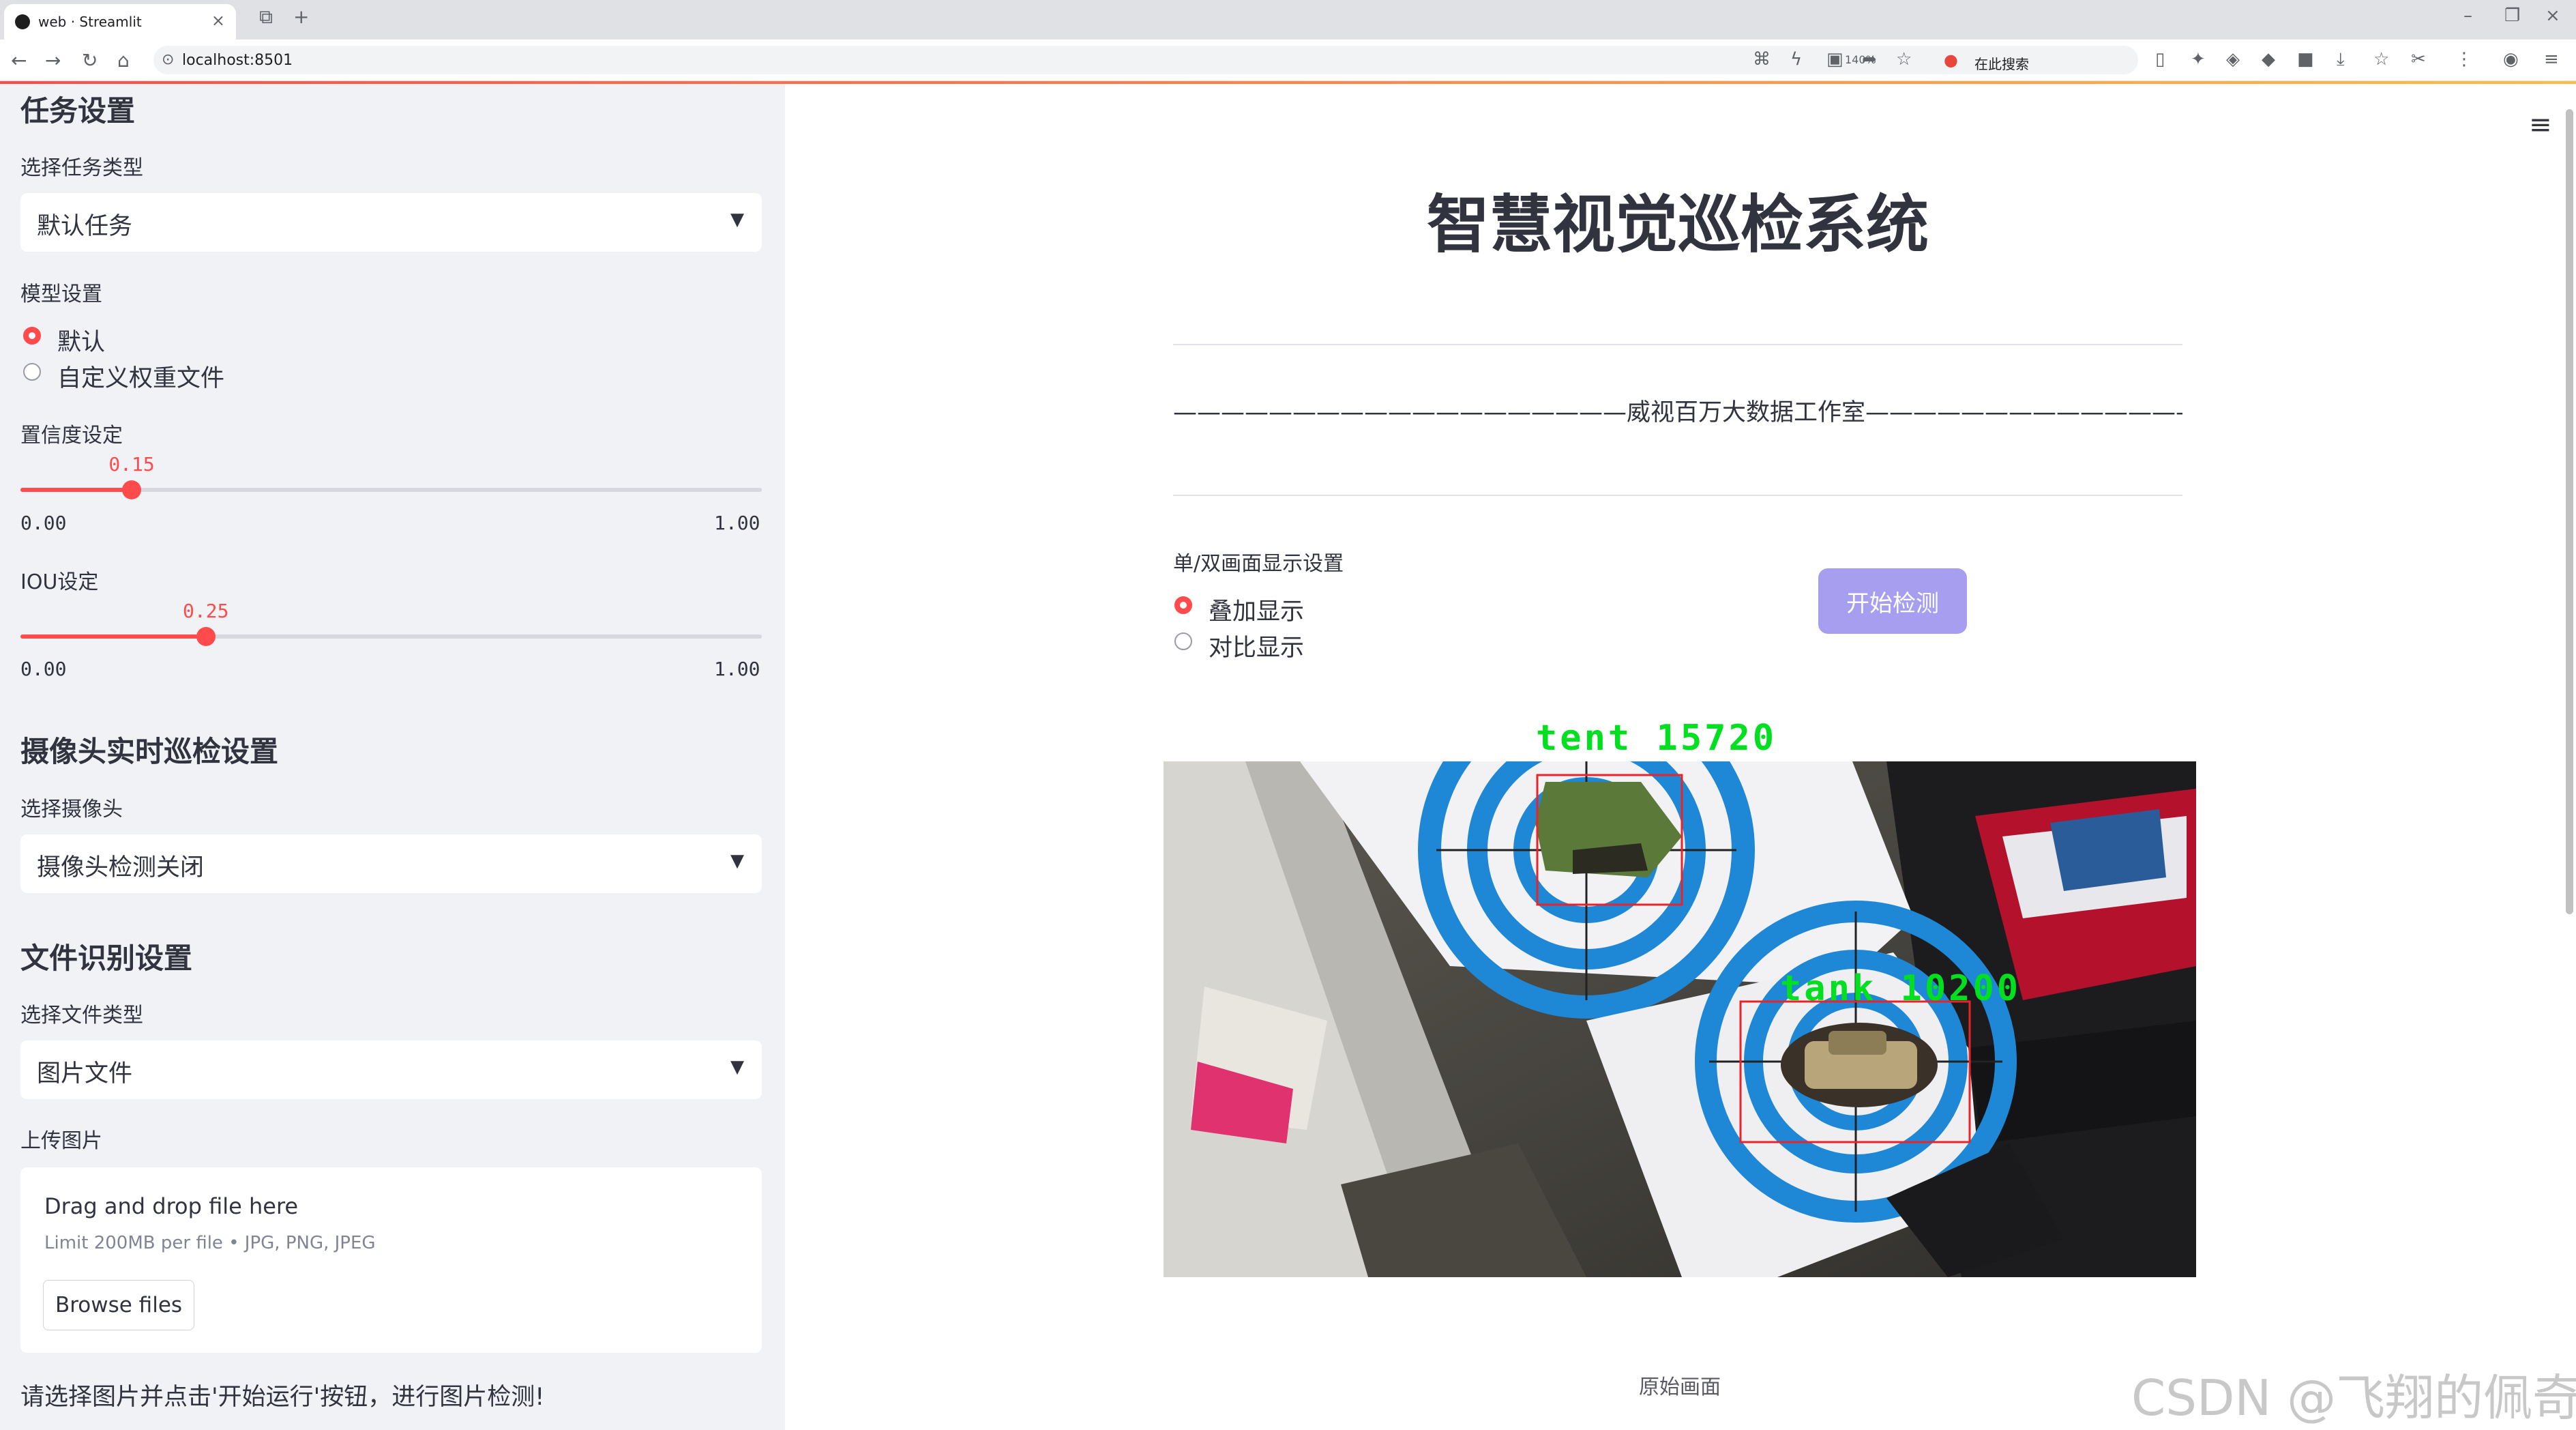 The height and width of the screenshot is (1430, 2576). What do you see at coordinates (61, 294) in the screenshot?
I see `model-settings-label: 模型设置` at bounding box center [61, 294].